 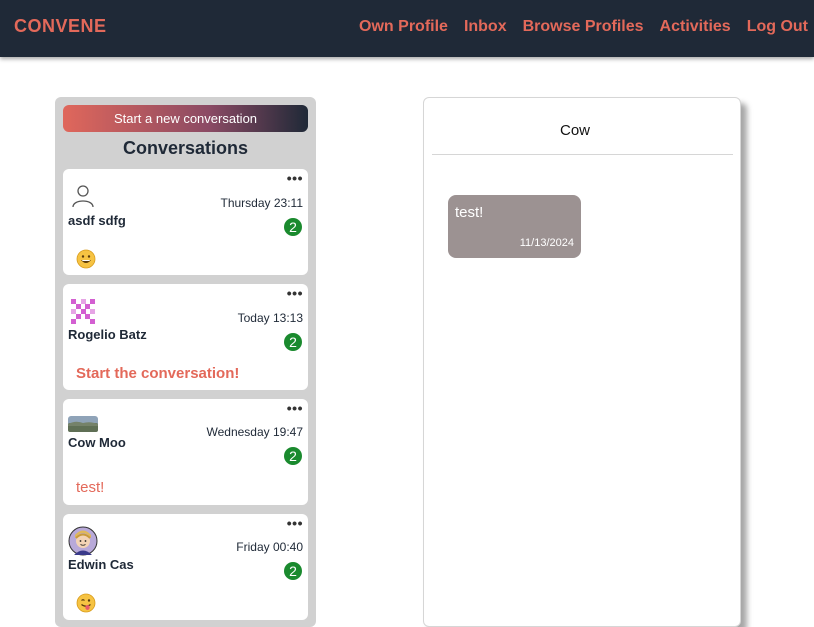 What do you see at coordinates (262, 203) in the screenshot?
I see `conversation-time: Thursday 23:11` at bounding box center [262, 203].